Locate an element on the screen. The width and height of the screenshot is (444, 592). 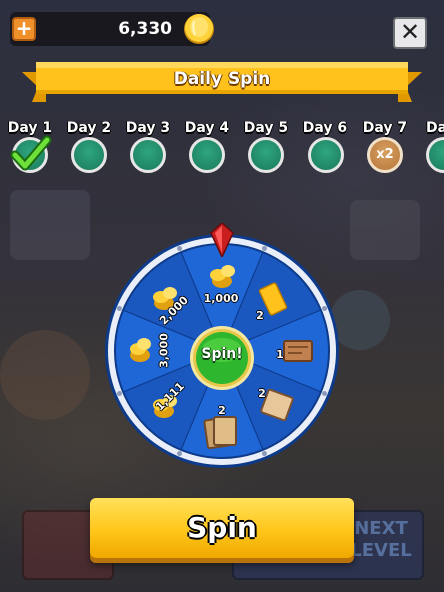
background-cart is located at coordinates (45, 375).